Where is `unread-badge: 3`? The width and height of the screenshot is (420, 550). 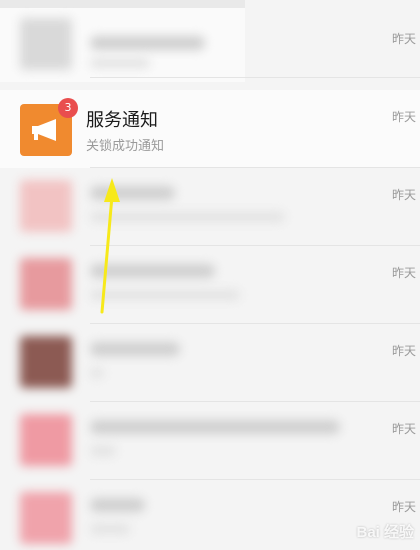 unread-badge: 3 is located at coordinates (68, 108).